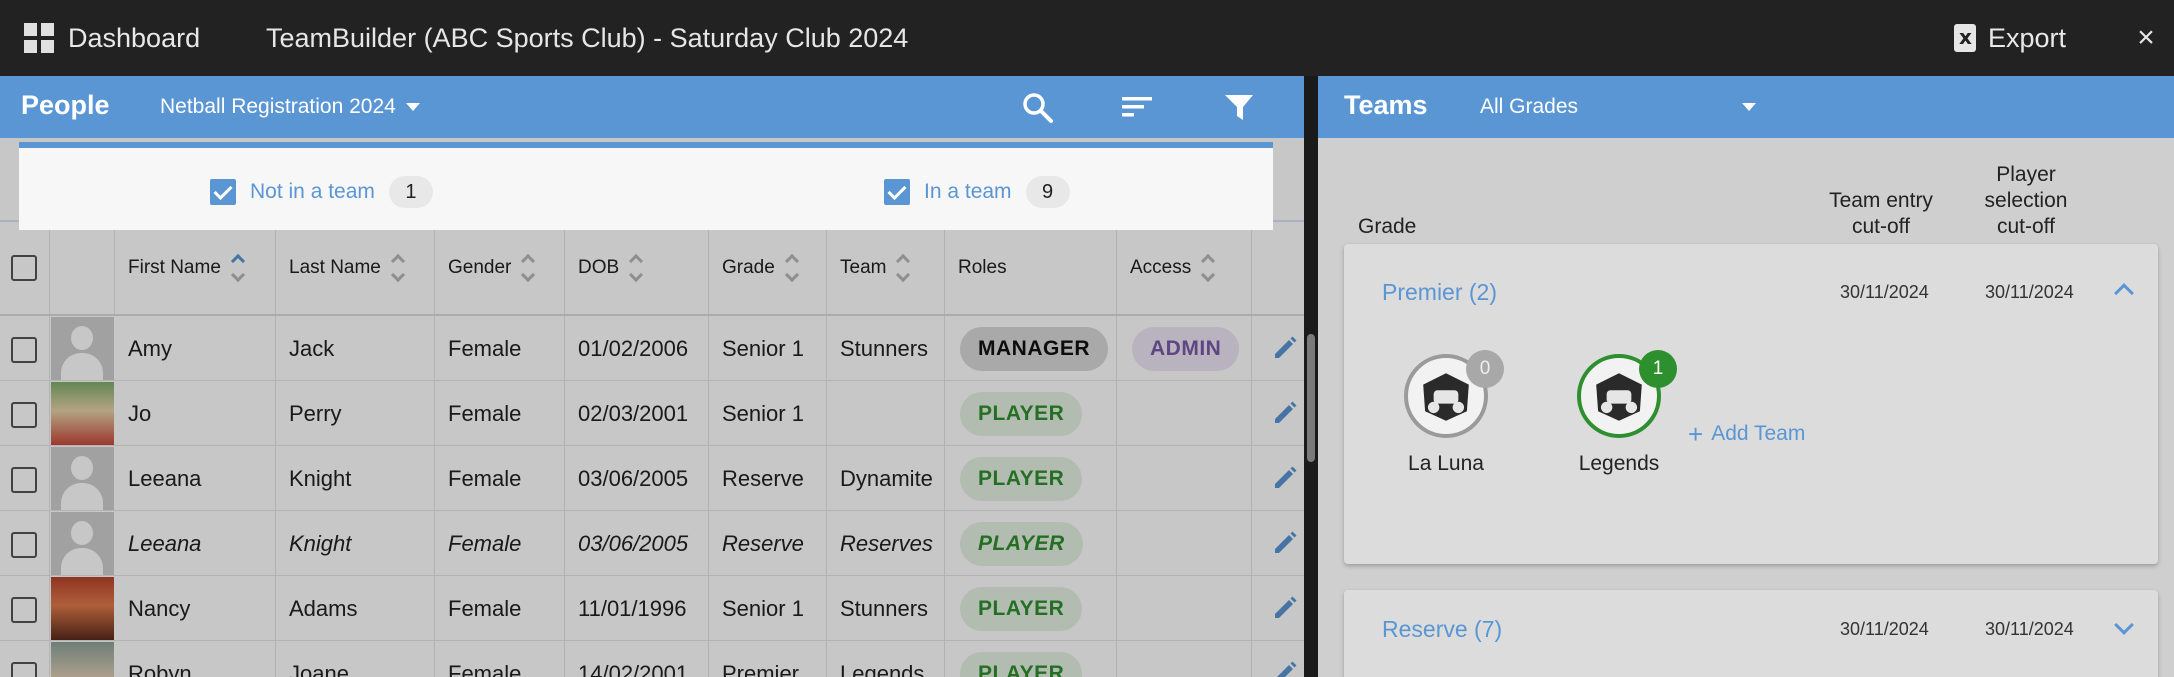 Image resolution: width=2174 pixels, height=677 pixels. What do you see at coordinates (1442, 629) in the screenshot?
I see `grade-name: Reserve (7)` at bounding box center [1442, 629].